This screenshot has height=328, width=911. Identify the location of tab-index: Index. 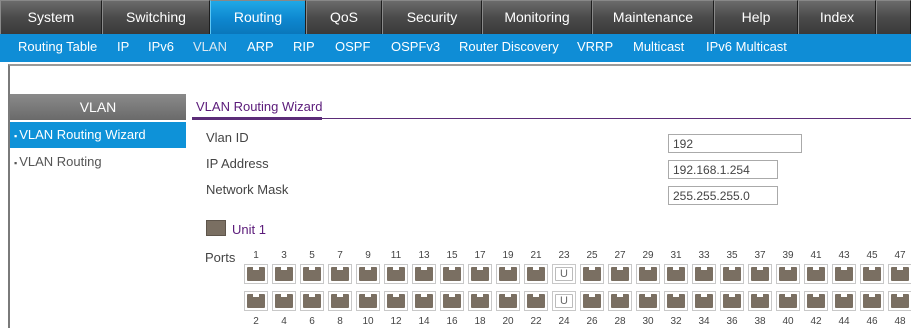
(837, 17).